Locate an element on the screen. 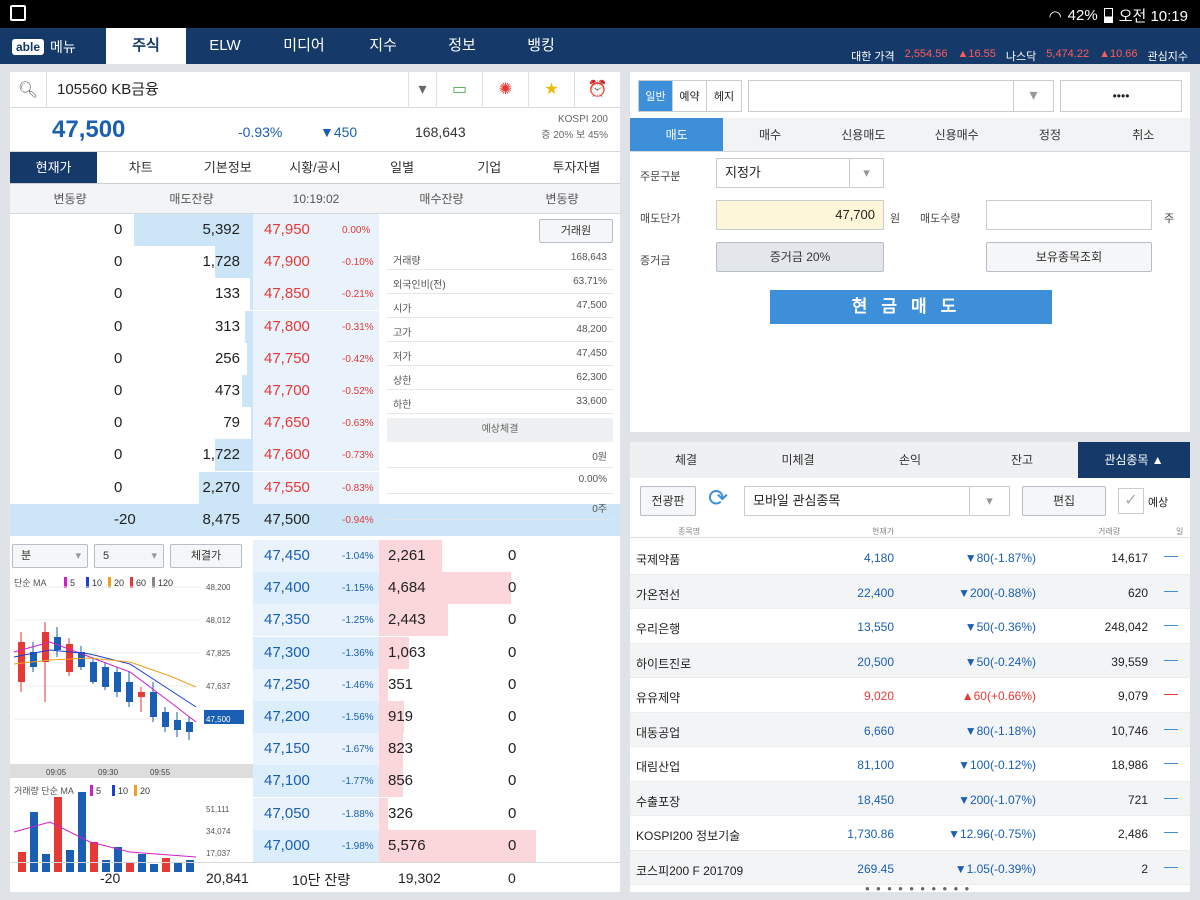 This screenshot has height=900, width=1200. bid-pct: -1.36% is located at coordinates (358, 653).